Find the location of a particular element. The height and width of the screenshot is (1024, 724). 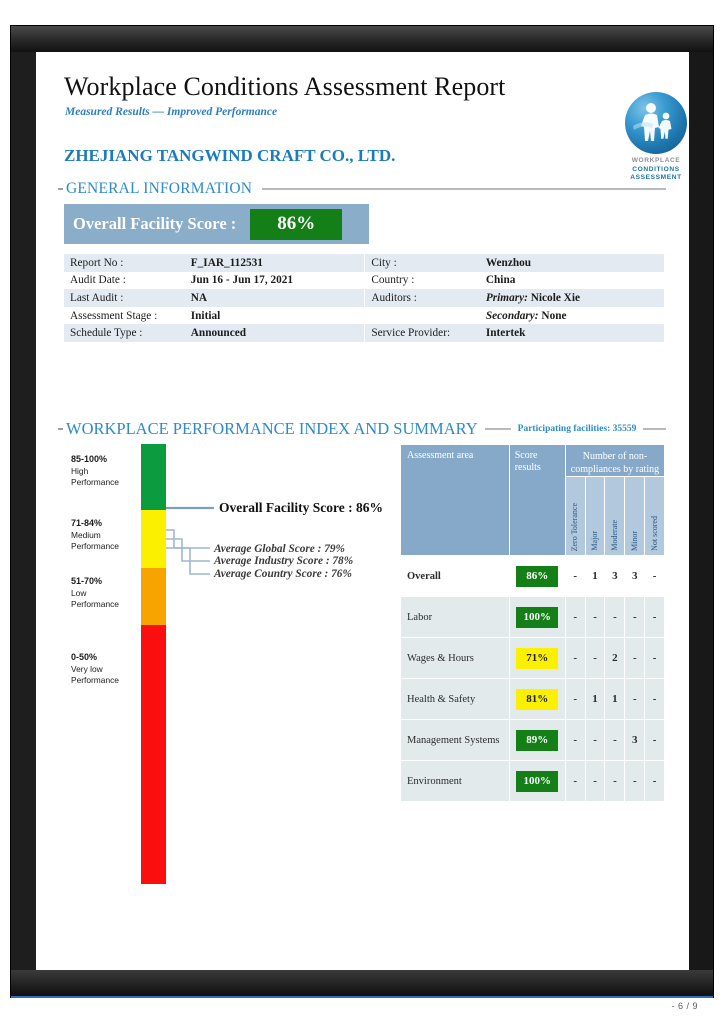

rotated-label: Not scored is located at coordinates (654, 533).